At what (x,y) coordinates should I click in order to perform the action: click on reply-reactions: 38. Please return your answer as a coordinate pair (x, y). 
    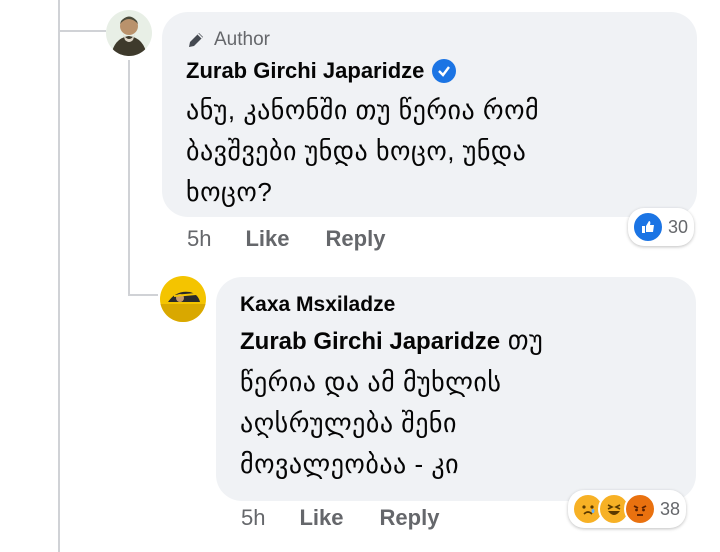
    Looking at the image, I should click on (627, 509).